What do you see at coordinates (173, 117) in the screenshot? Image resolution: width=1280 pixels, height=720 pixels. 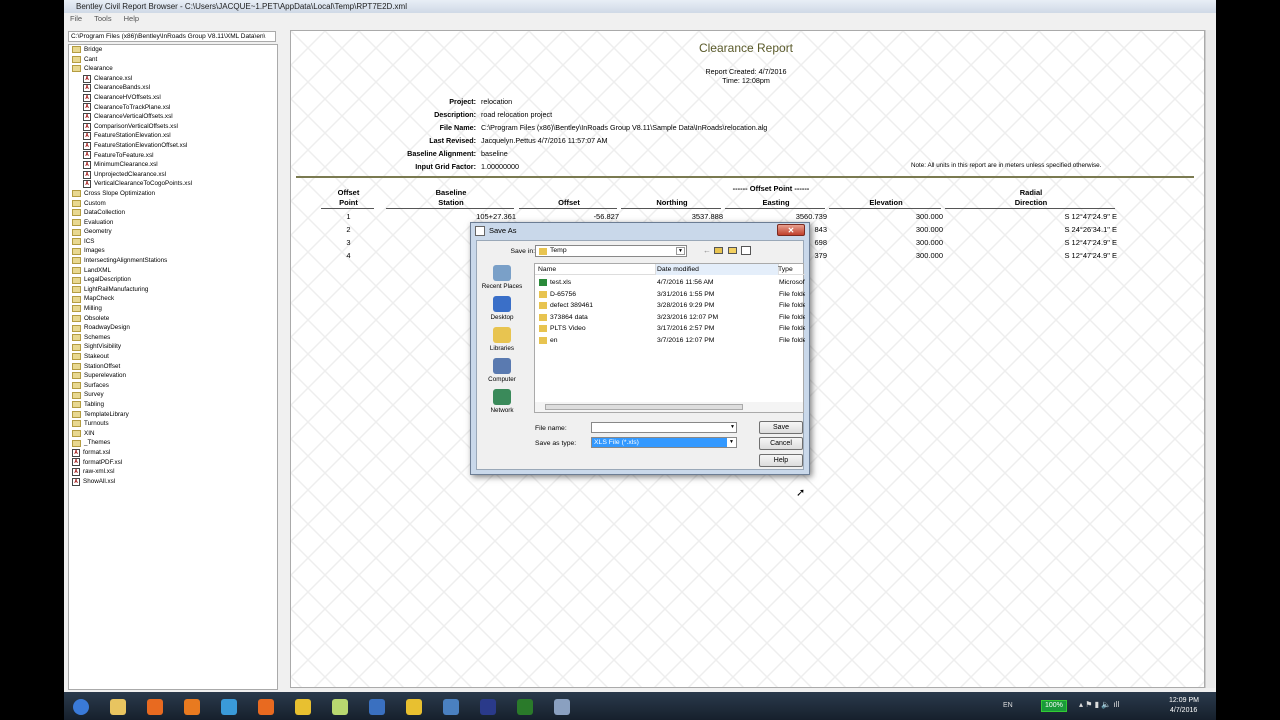 I see `tree-item: A ClearanceVerticalOffsets.xsl` at bounding box center [173, 117].